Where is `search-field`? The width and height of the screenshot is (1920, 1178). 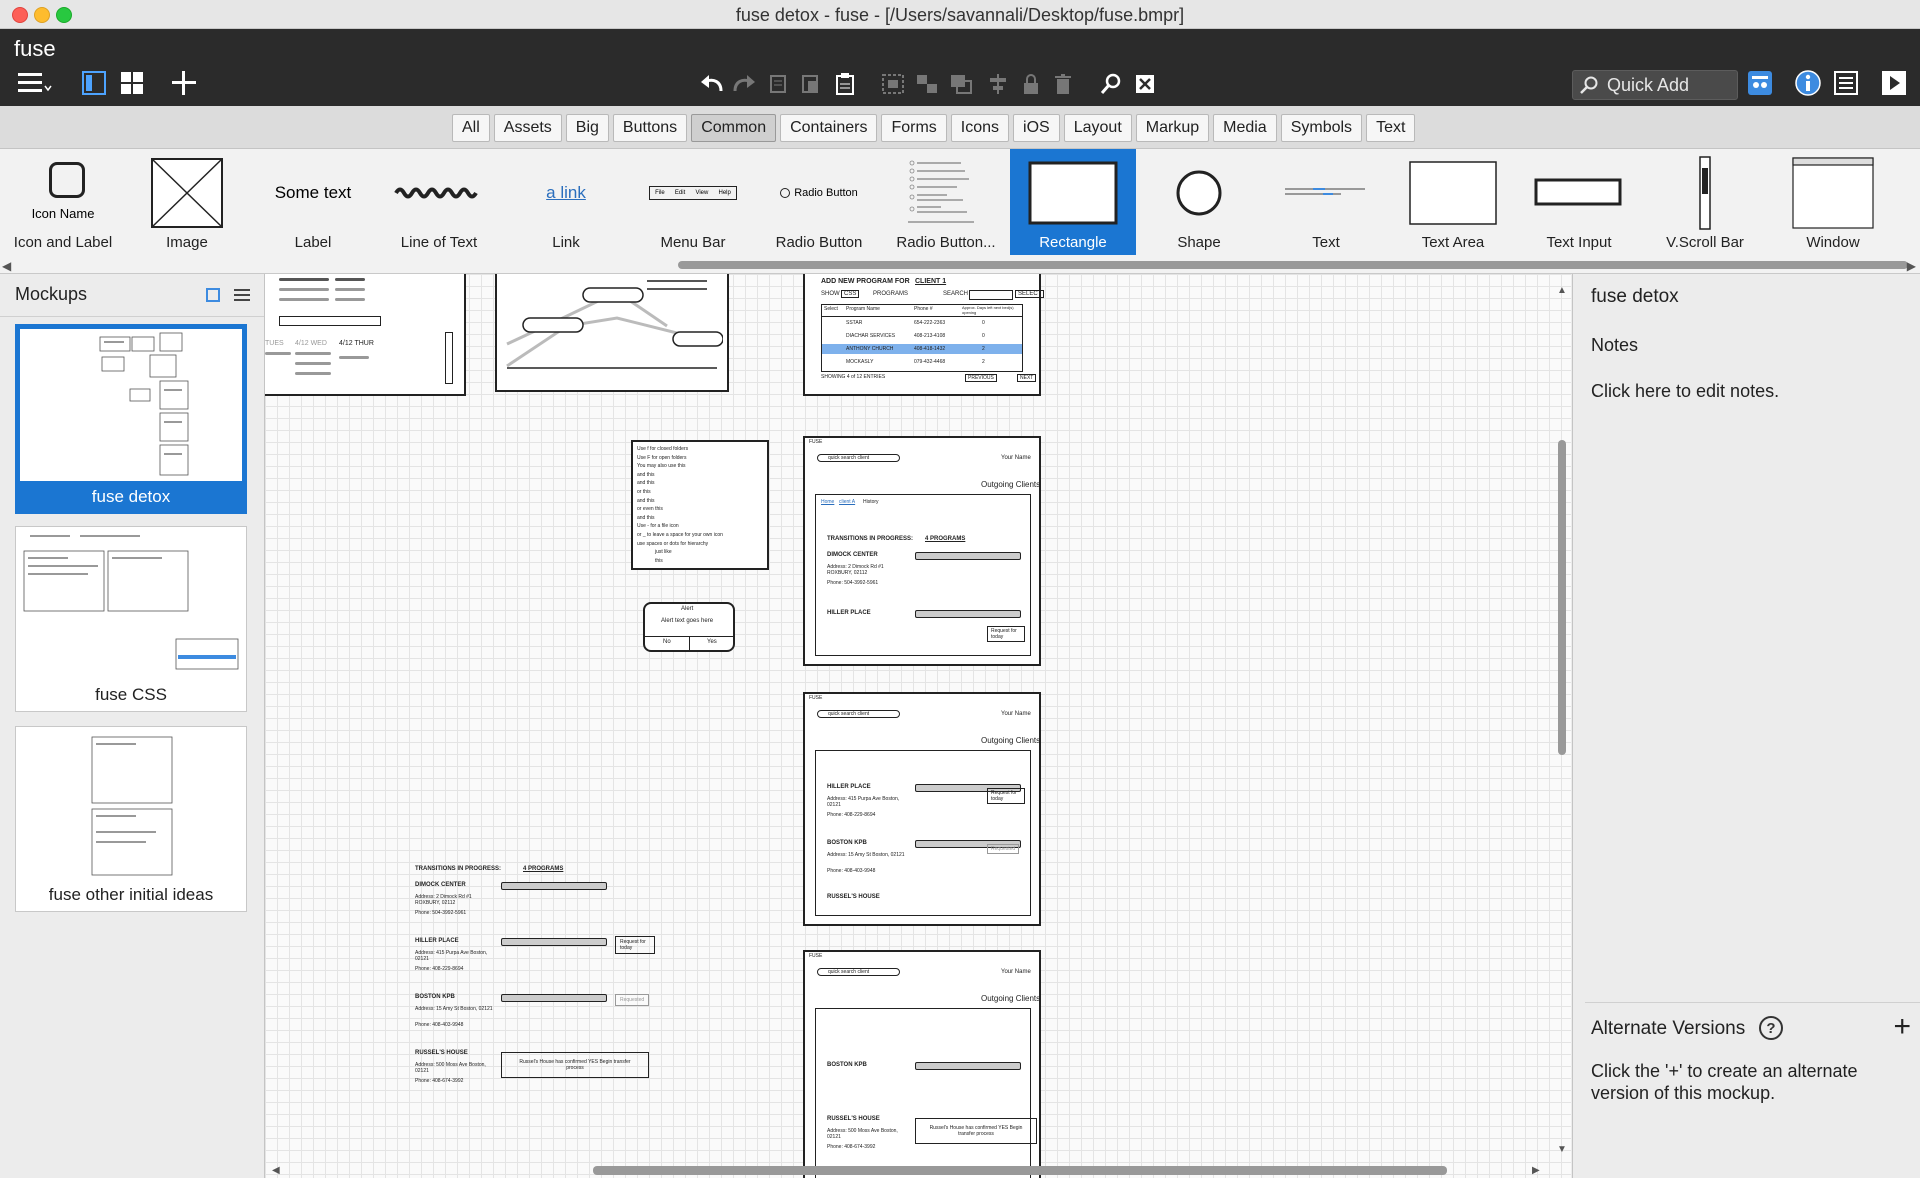 search-field is located at coordinates (991, 295).